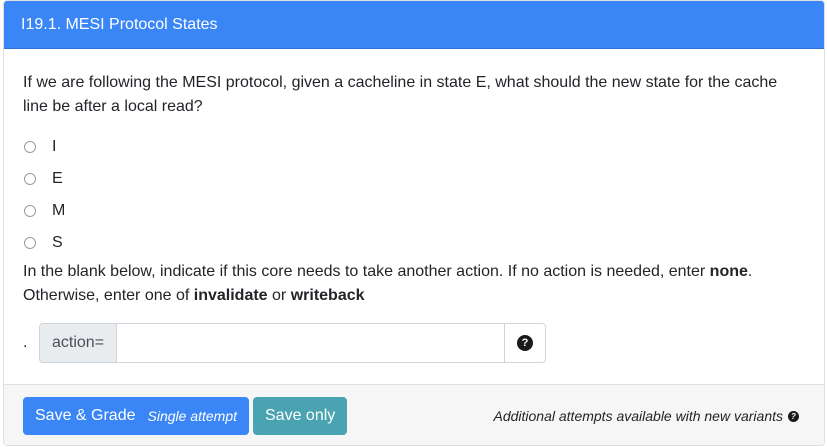  Describe the element at coordinates (192, 416) in the screenshot. I see `save-grade-sublabel: Single attempt` at that location.